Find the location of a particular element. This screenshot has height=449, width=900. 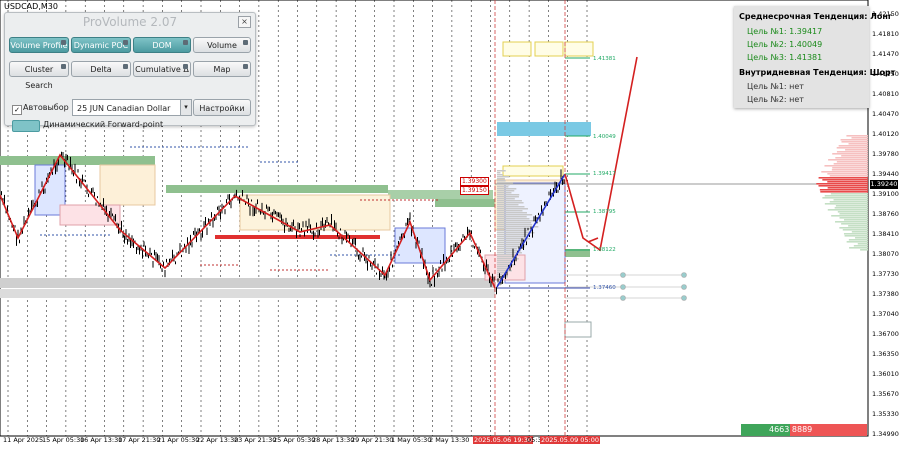

long-target-1: Цель №1: 1.39417 is located at coordinates (785, 31).